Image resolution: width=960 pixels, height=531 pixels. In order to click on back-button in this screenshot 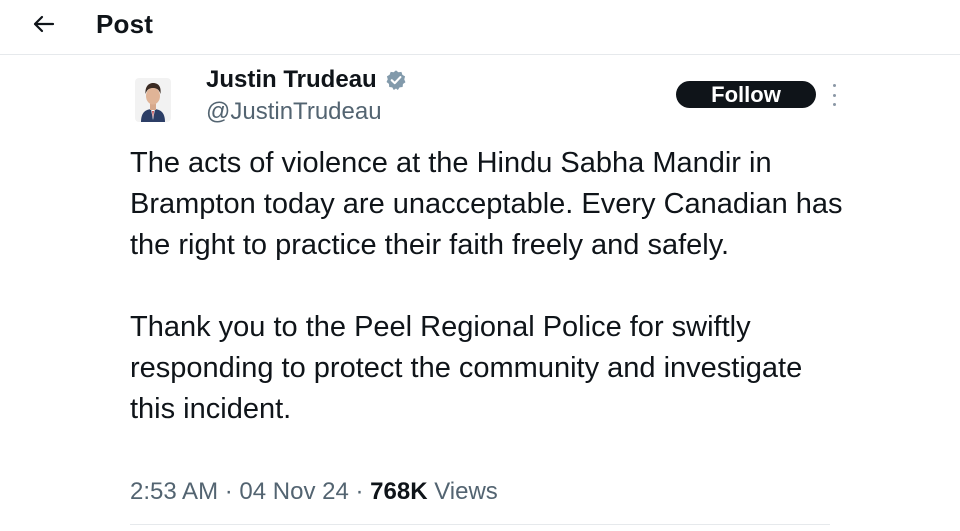, I will do `click(44, 24)`.